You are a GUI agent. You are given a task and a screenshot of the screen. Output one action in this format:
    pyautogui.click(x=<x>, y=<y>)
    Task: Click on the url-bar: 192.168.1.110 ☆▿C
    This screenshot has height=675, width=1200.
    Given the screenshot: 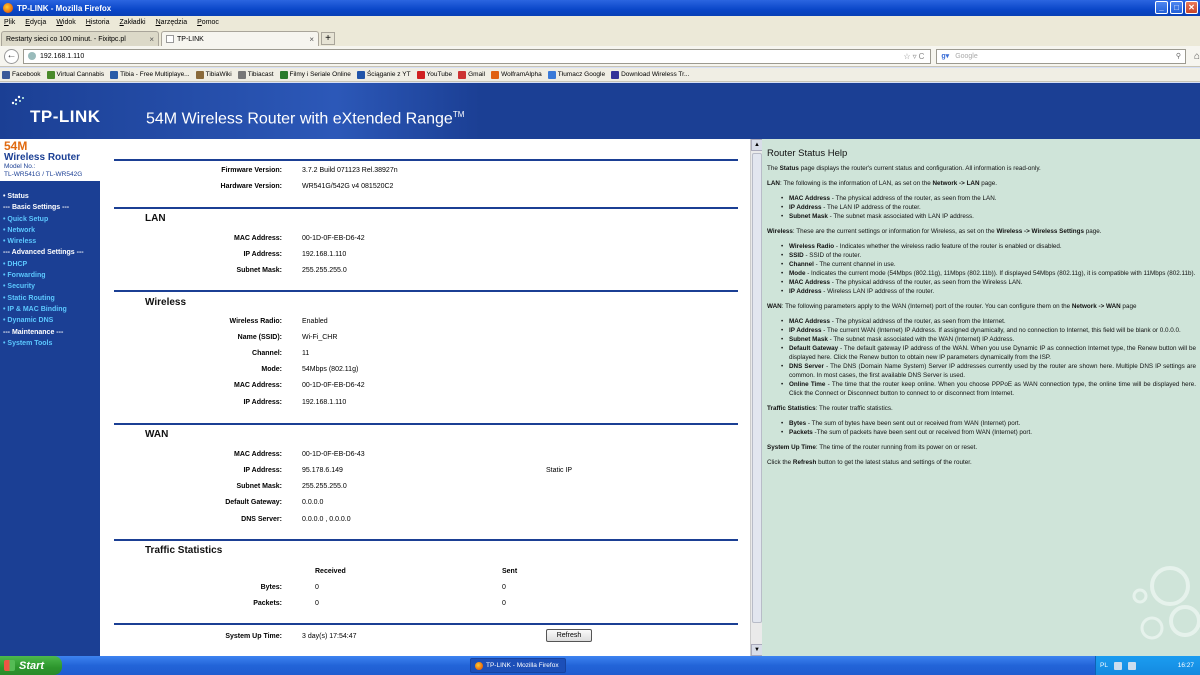 What is the action you would take?
    pyautogui.click(x=477, y=56)
    